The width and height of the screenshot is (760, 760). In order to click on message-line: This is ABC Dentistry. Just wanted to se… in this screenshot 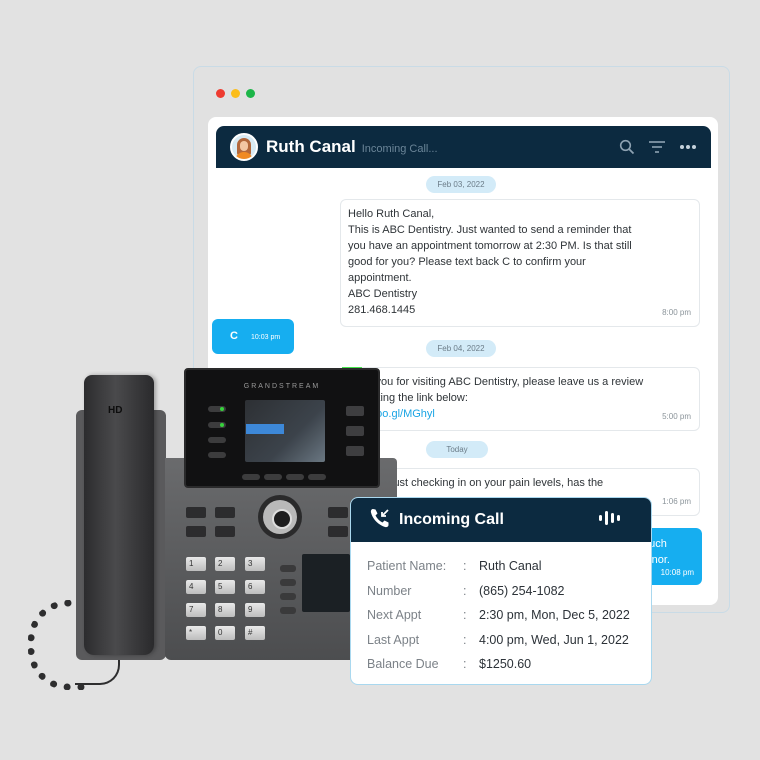, I will do `click(490, 230)`.